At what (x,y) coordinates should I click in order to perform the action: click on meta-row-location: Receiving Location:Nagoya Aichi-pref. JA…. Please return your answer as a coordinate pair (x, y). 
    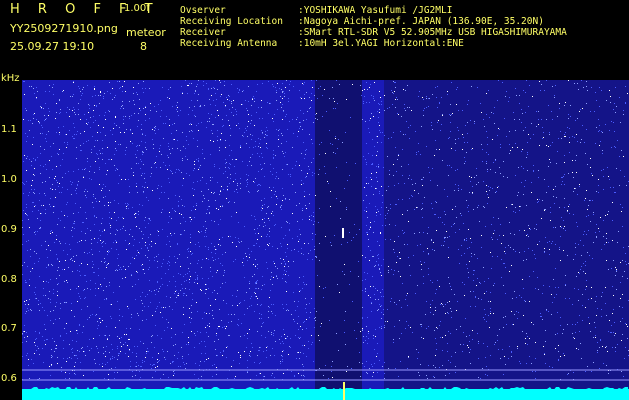
    Looking at the image, I should click on (362, 21).